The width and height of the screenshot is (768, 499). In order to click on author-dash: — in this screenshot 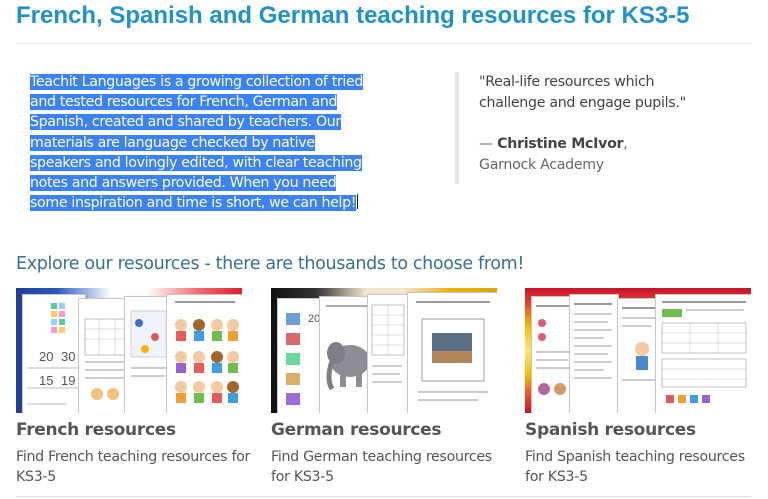, I will do `click(488, 144)`.